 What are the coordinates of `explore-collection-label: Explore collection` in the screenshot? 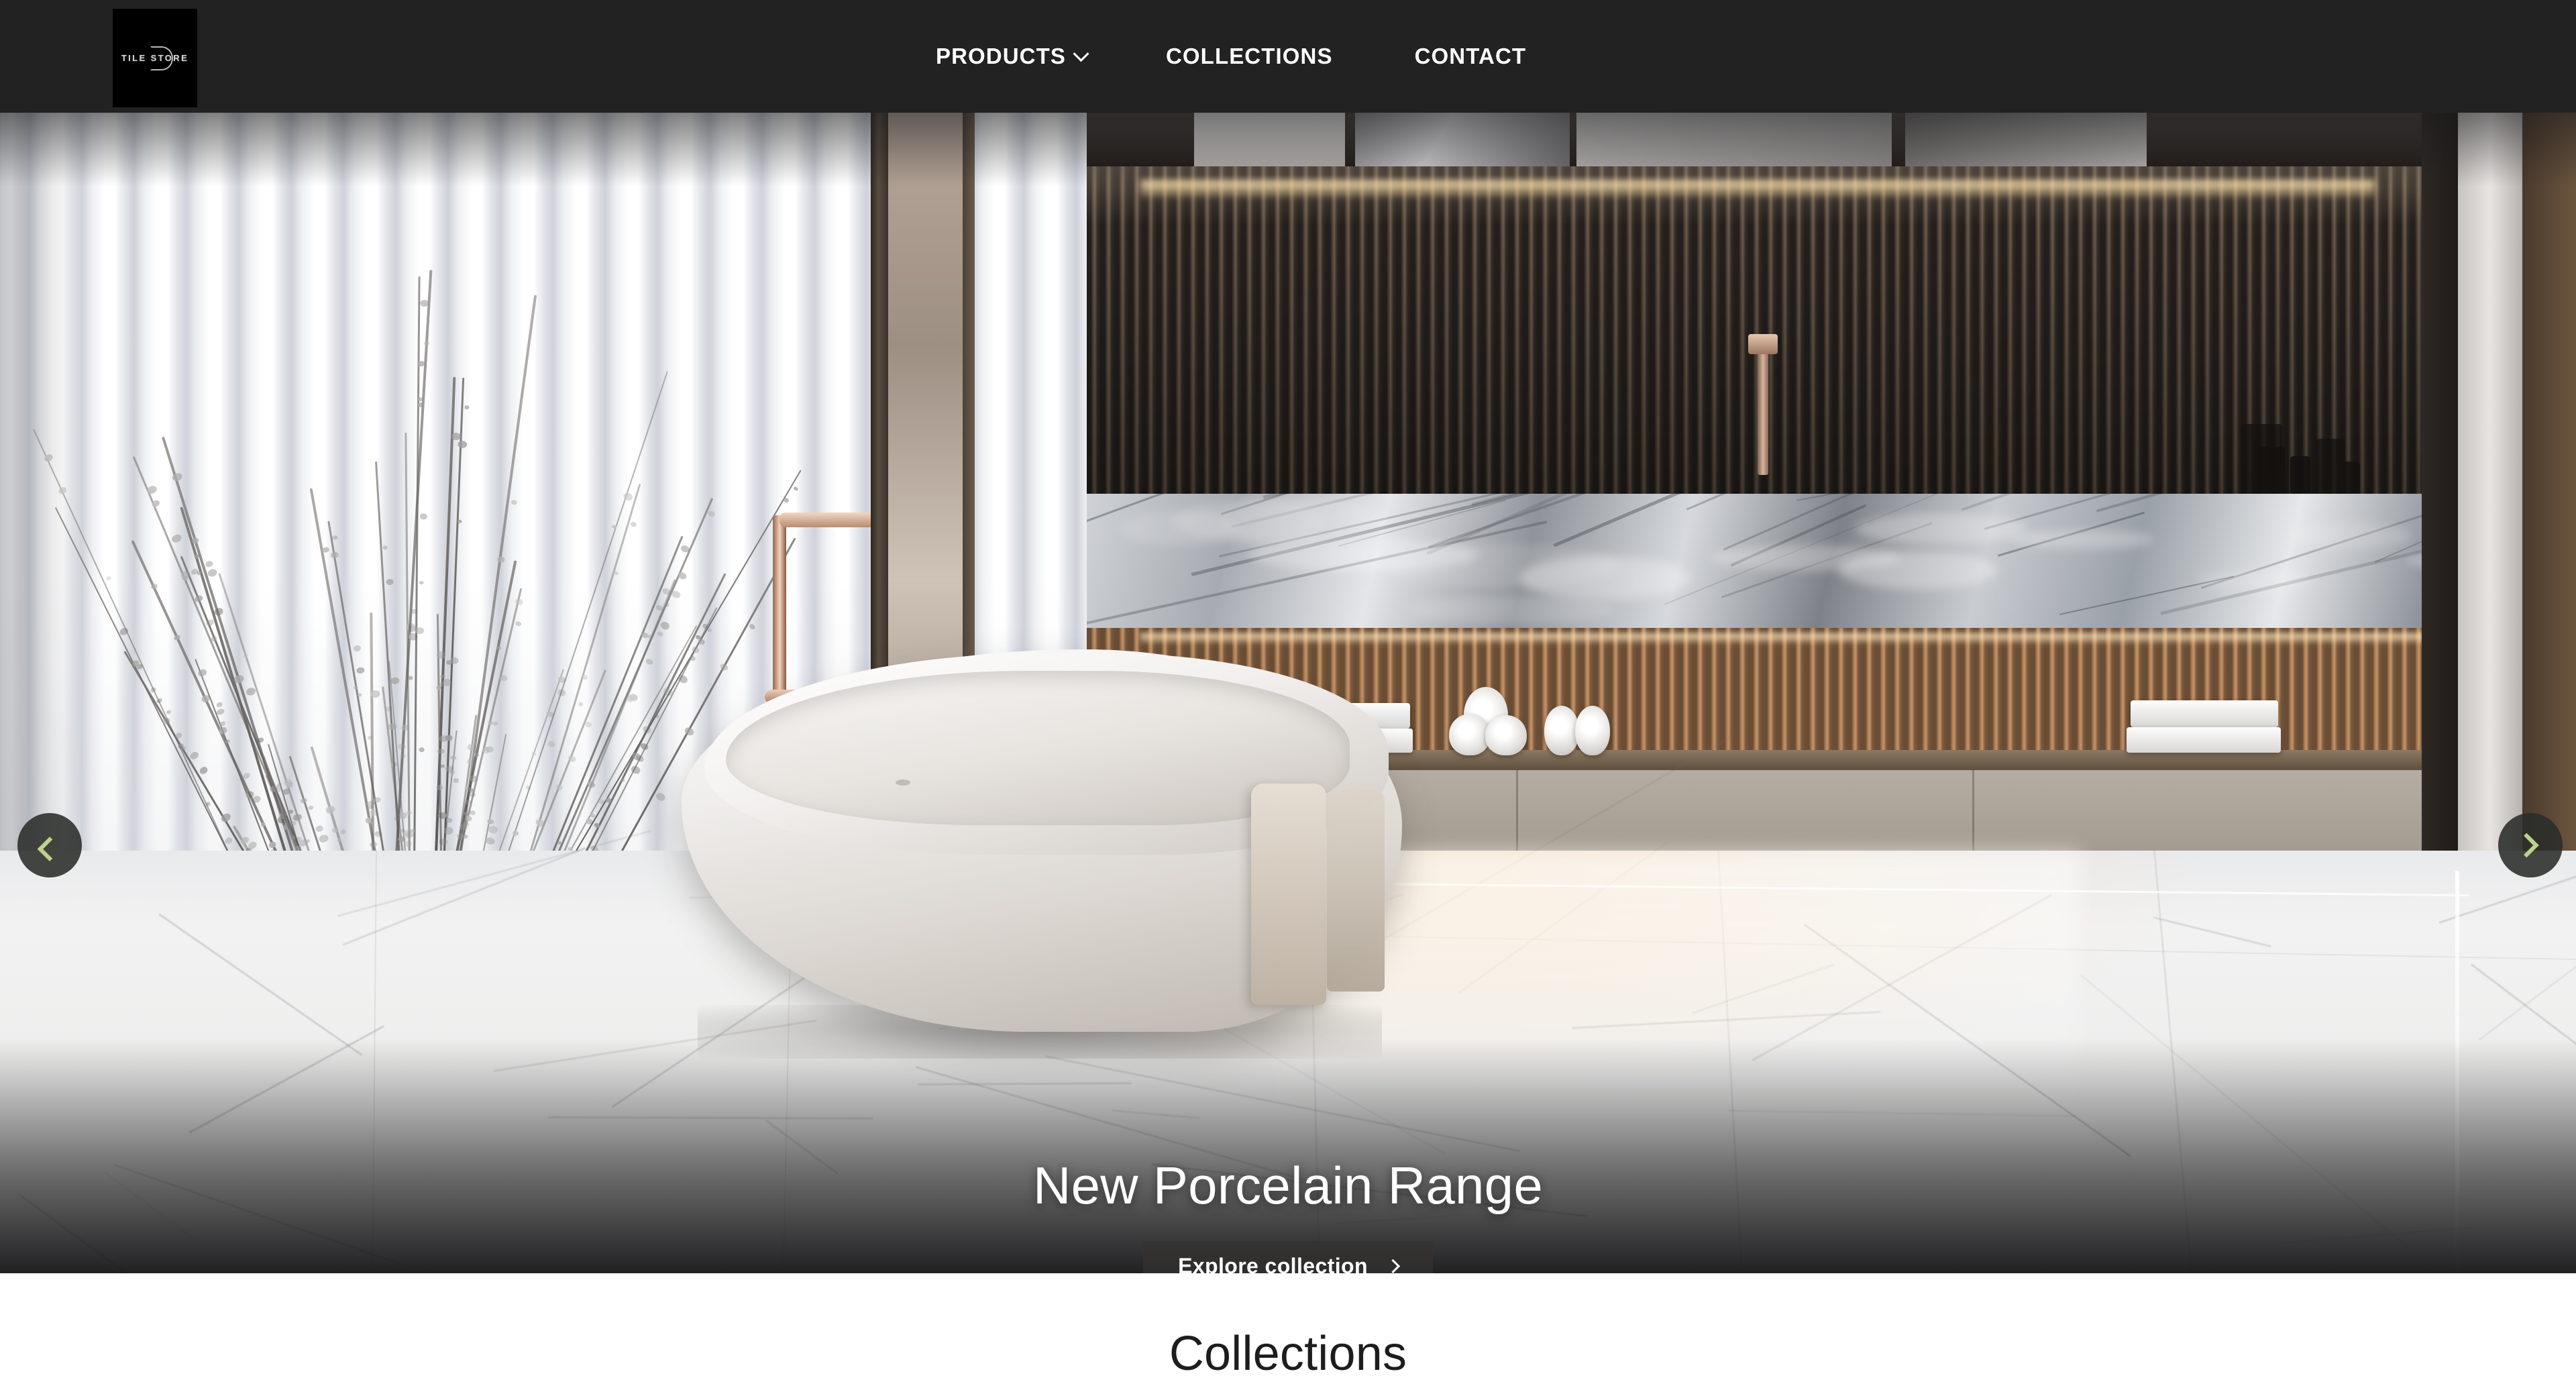 It's located at (1273, 1263).